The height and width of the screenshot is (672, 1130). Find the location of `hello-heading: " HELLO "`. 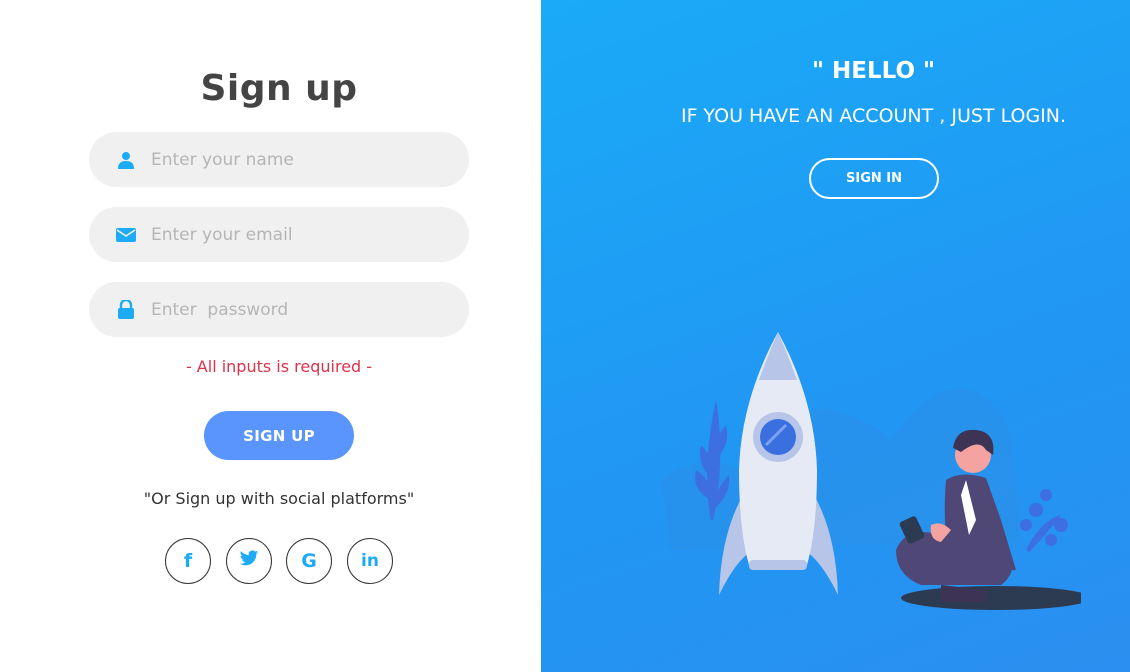

hello-heading: " HELLO " is located at coordinates (873, 71).